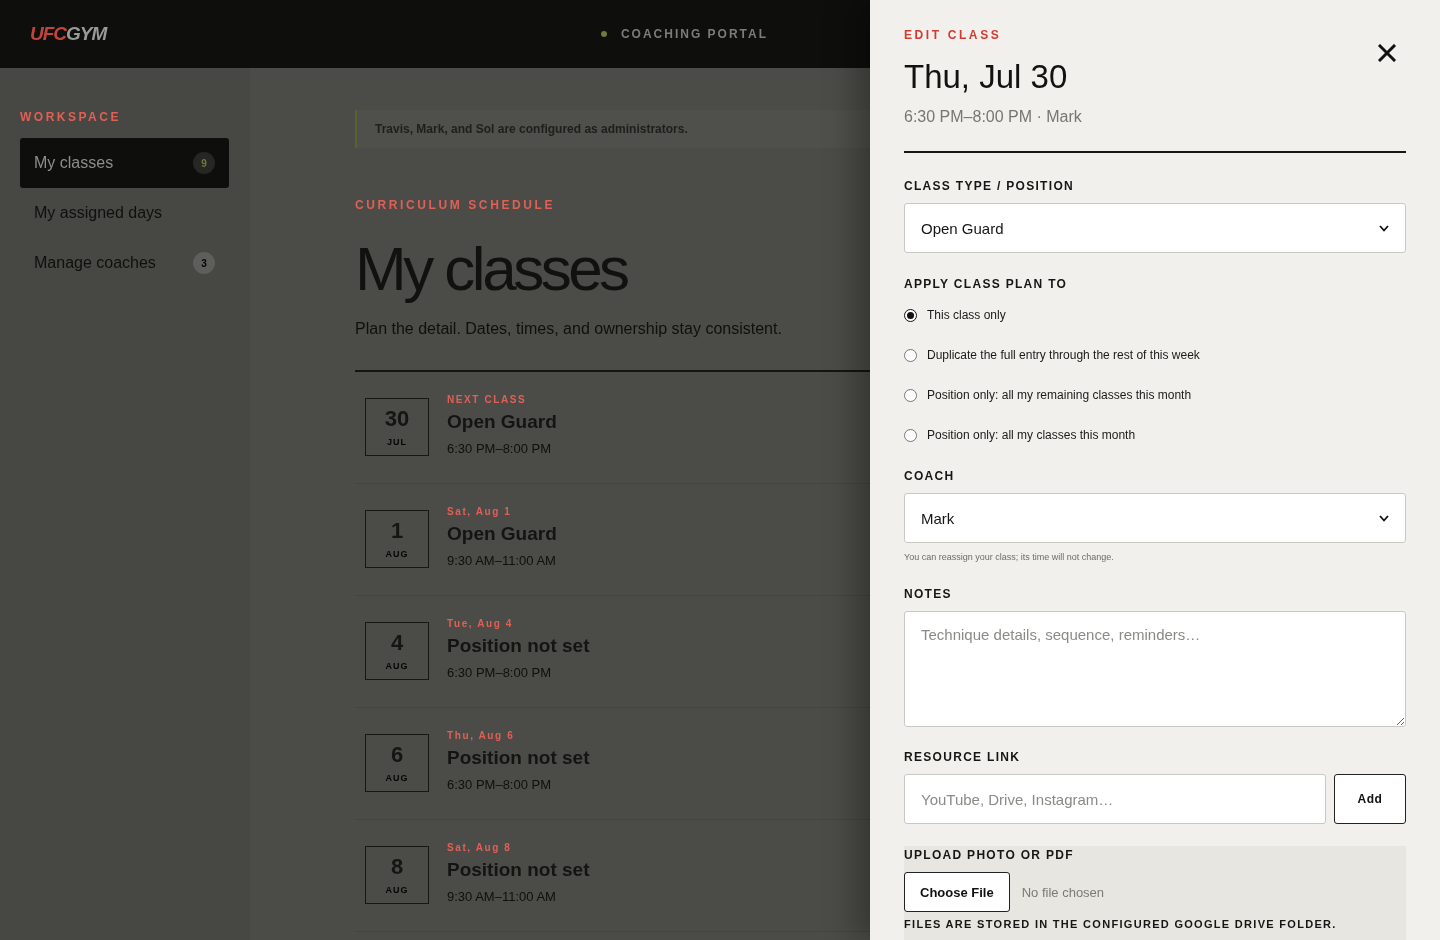  Describe the element at coordinates (71, 117) in the screenshot. I see `section-label: WORKSPACE` at that location.